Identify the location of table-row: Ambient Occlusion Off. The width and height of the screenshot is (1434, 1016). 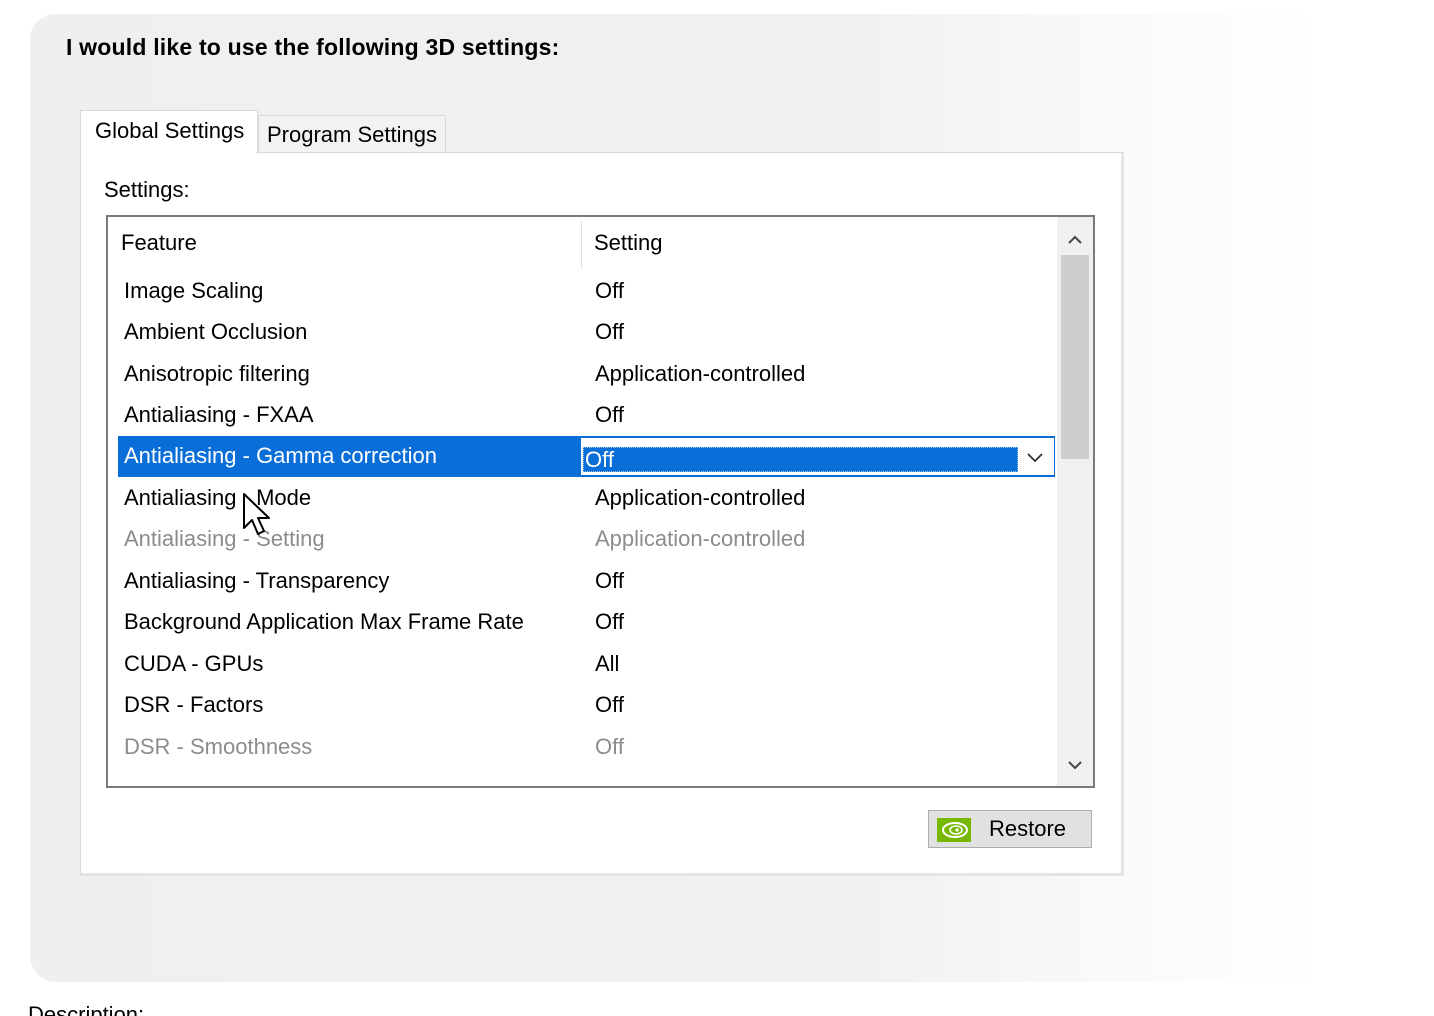
(586, 332).